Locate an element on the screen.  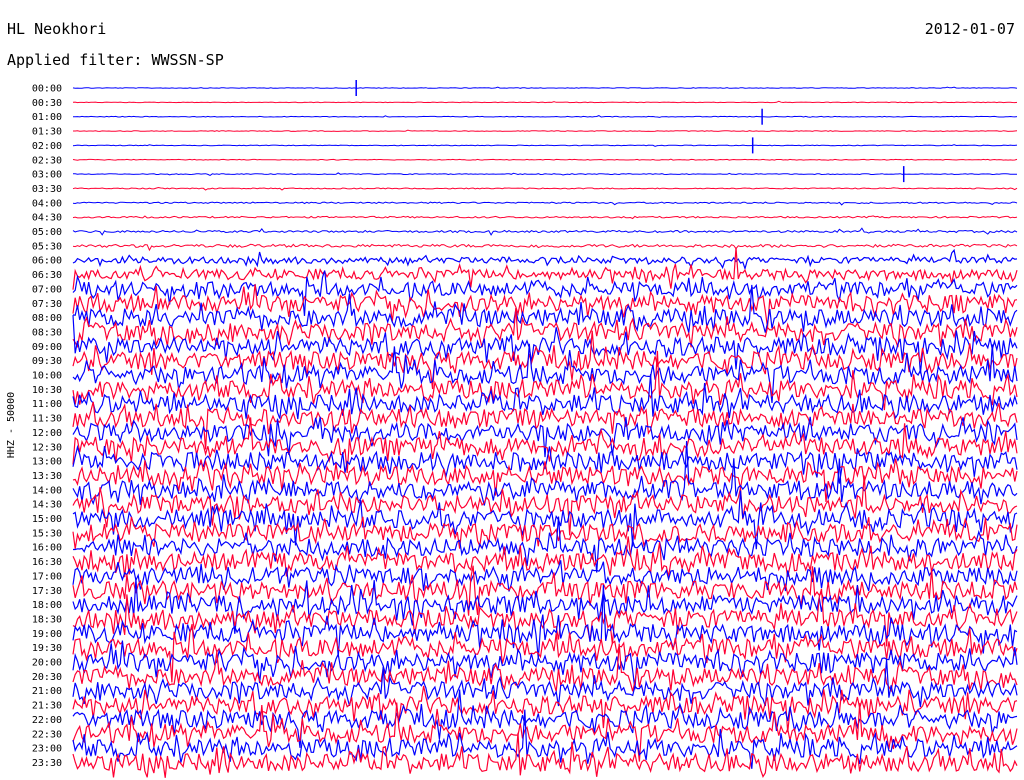
row-tick-label: 22:30 is located at coordinates (47, 734).